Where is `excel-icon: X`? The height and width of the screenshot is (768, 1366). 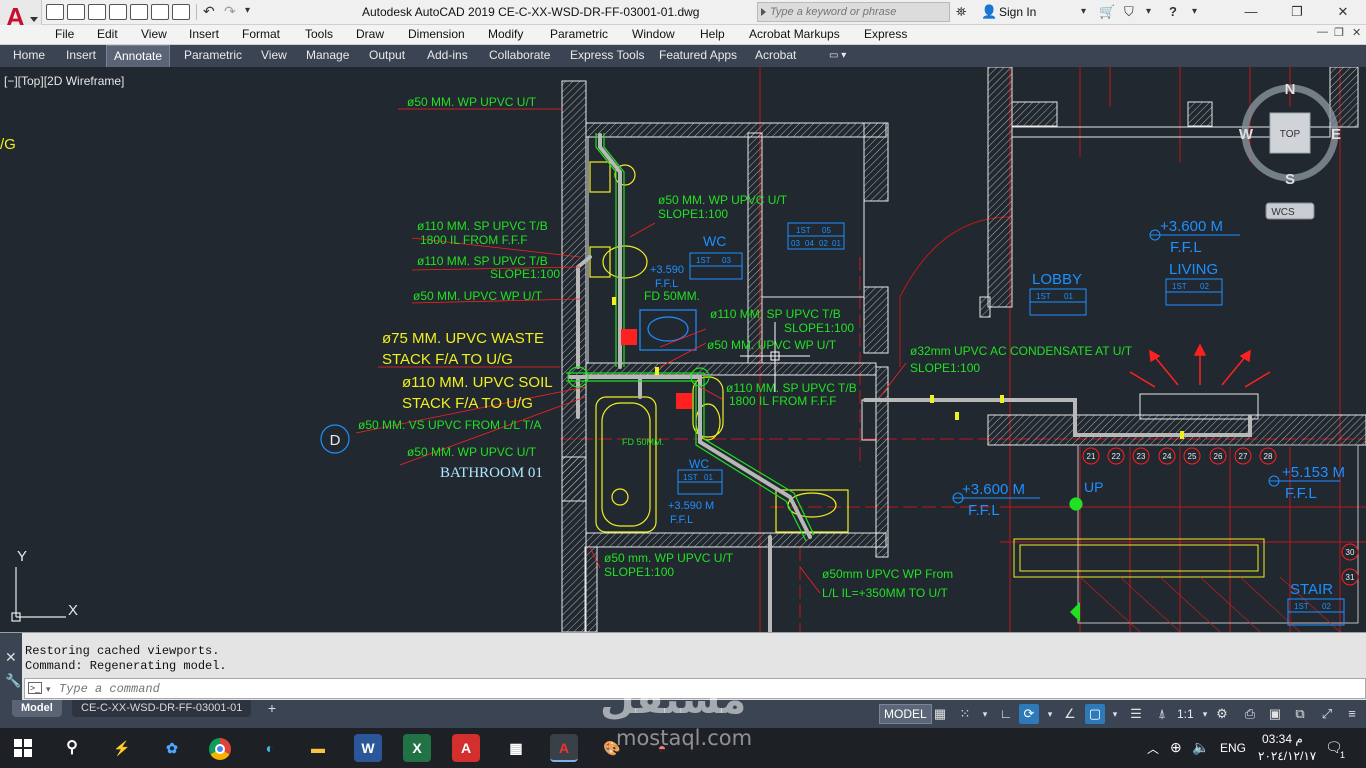 excel-icon: X is located at coordinates (417, 748).